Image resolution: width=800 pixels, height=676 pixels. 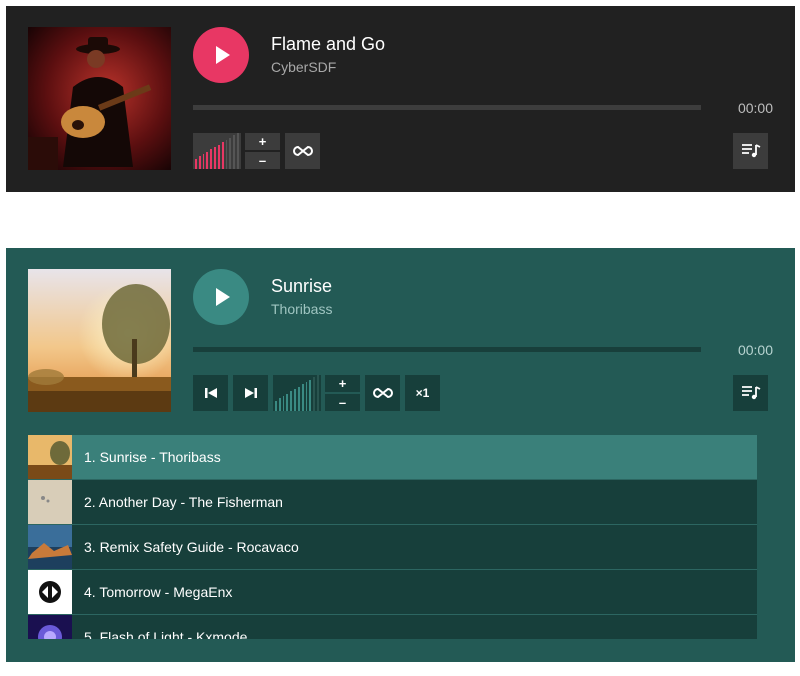 I want to click on playlist-item: 3. Remix Safety Guide - Rocavaco, so click(x=392, y=547).